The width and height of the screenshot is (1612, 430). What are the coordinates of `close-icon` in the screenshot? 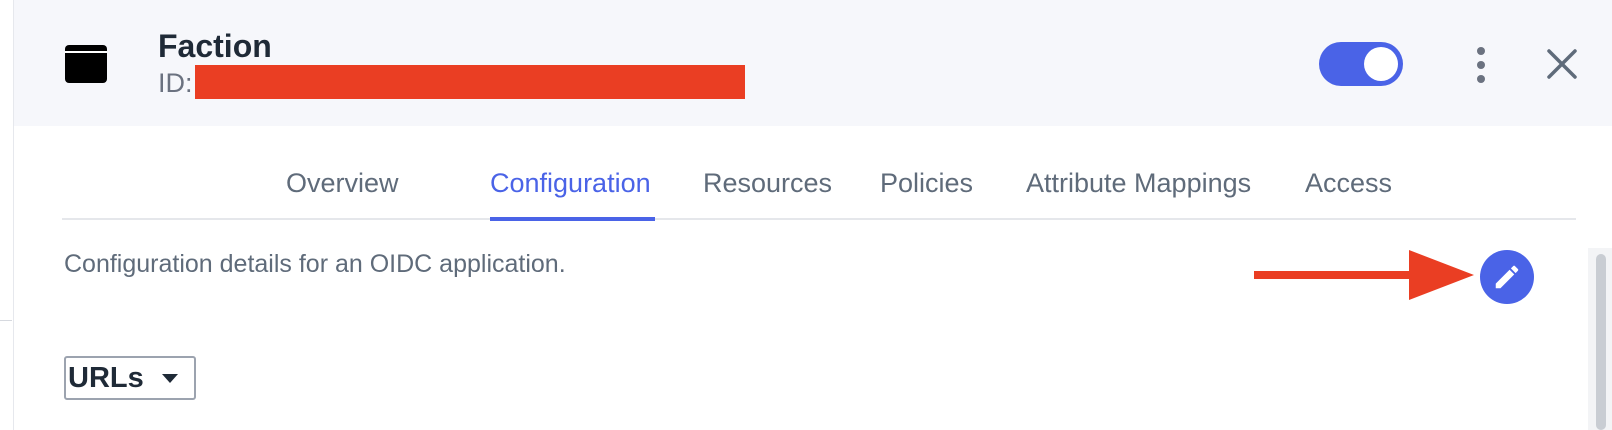 It's located at (1562, 64).